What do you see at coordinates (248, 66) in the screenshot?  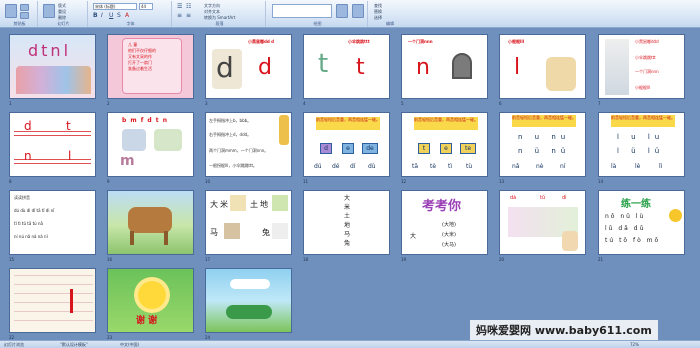 I see `slide-thumbnail: 小黑鼠嘟dd d d d` at bounding box center [248, 66].